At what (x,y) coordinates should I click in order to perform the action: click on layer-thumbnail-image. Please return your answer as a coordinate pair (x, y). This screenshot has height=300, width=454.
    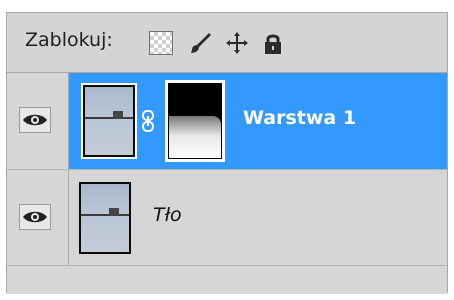
    Looking at the image, I should click on (109, 121).